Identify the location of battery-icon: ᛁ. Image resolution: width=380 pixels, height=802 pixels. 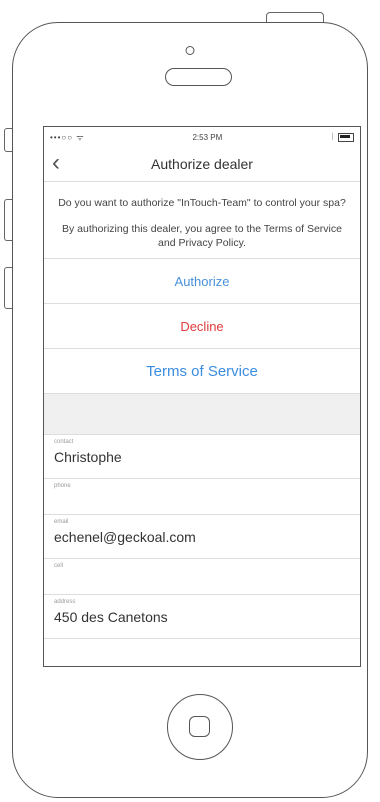
(342, 137).